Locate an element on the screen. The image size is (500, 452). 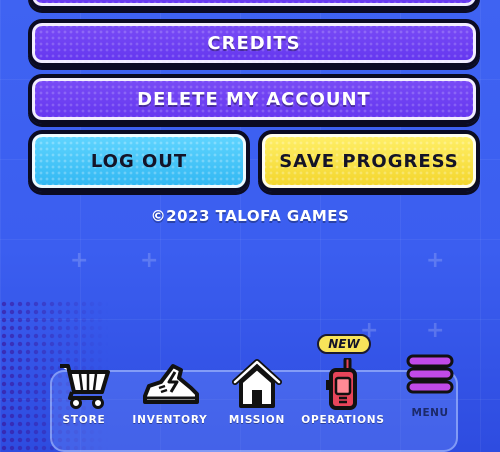
hamburger-menu-icon is located at coordinates (430, 374).